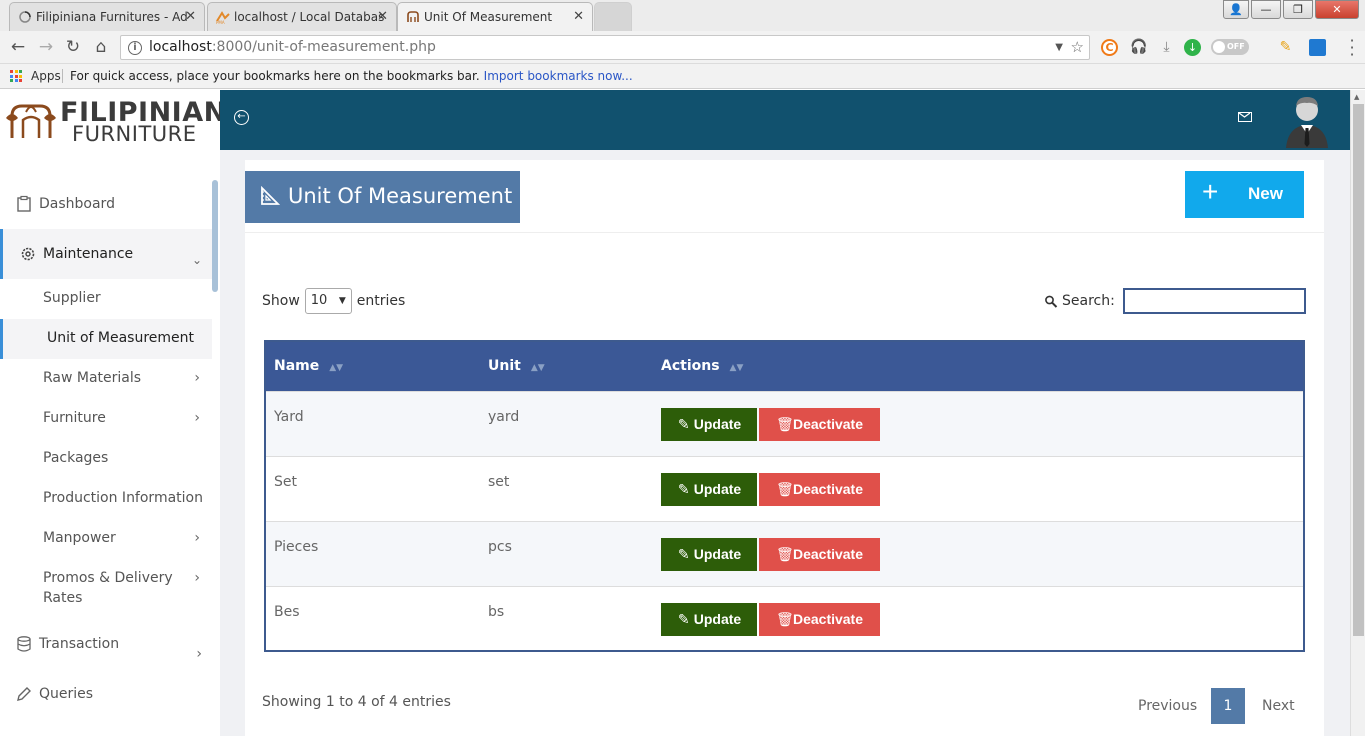 The height and width of the screenshot is (736, 1365). I want to click on minimize-icon: —, so click(1266, 9).